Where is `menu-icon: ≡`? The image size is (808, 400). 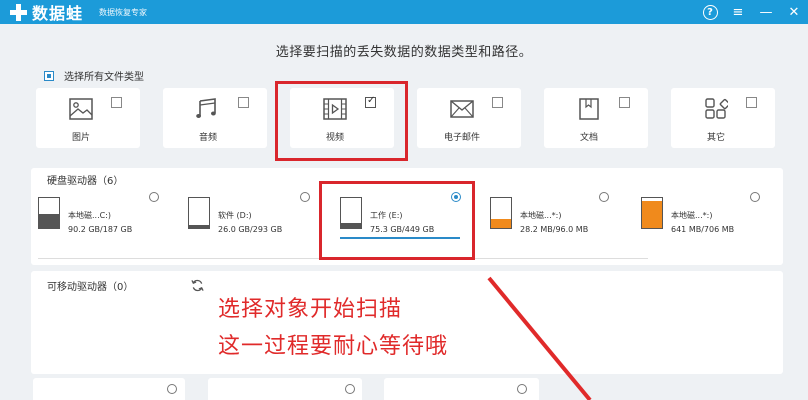 menu-icon: ≡ is located at coordinates (738, 12).